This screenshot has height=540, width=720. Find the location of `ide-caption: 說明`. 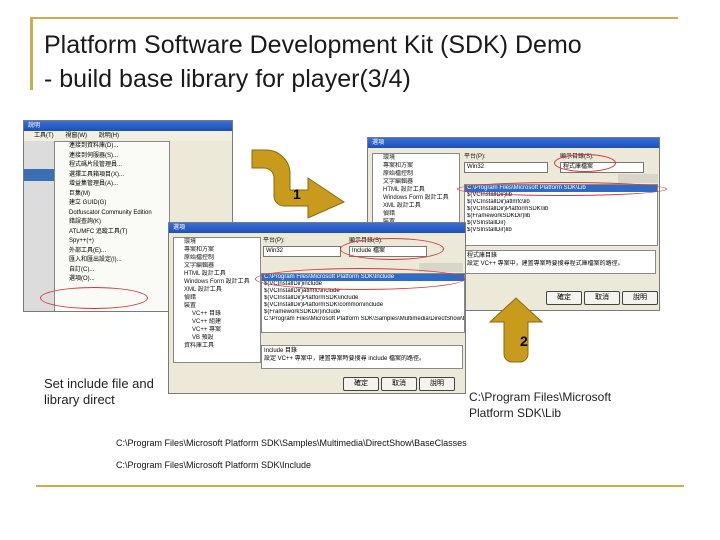

ide-caption: 說明 is located at coordinates (128, 126).